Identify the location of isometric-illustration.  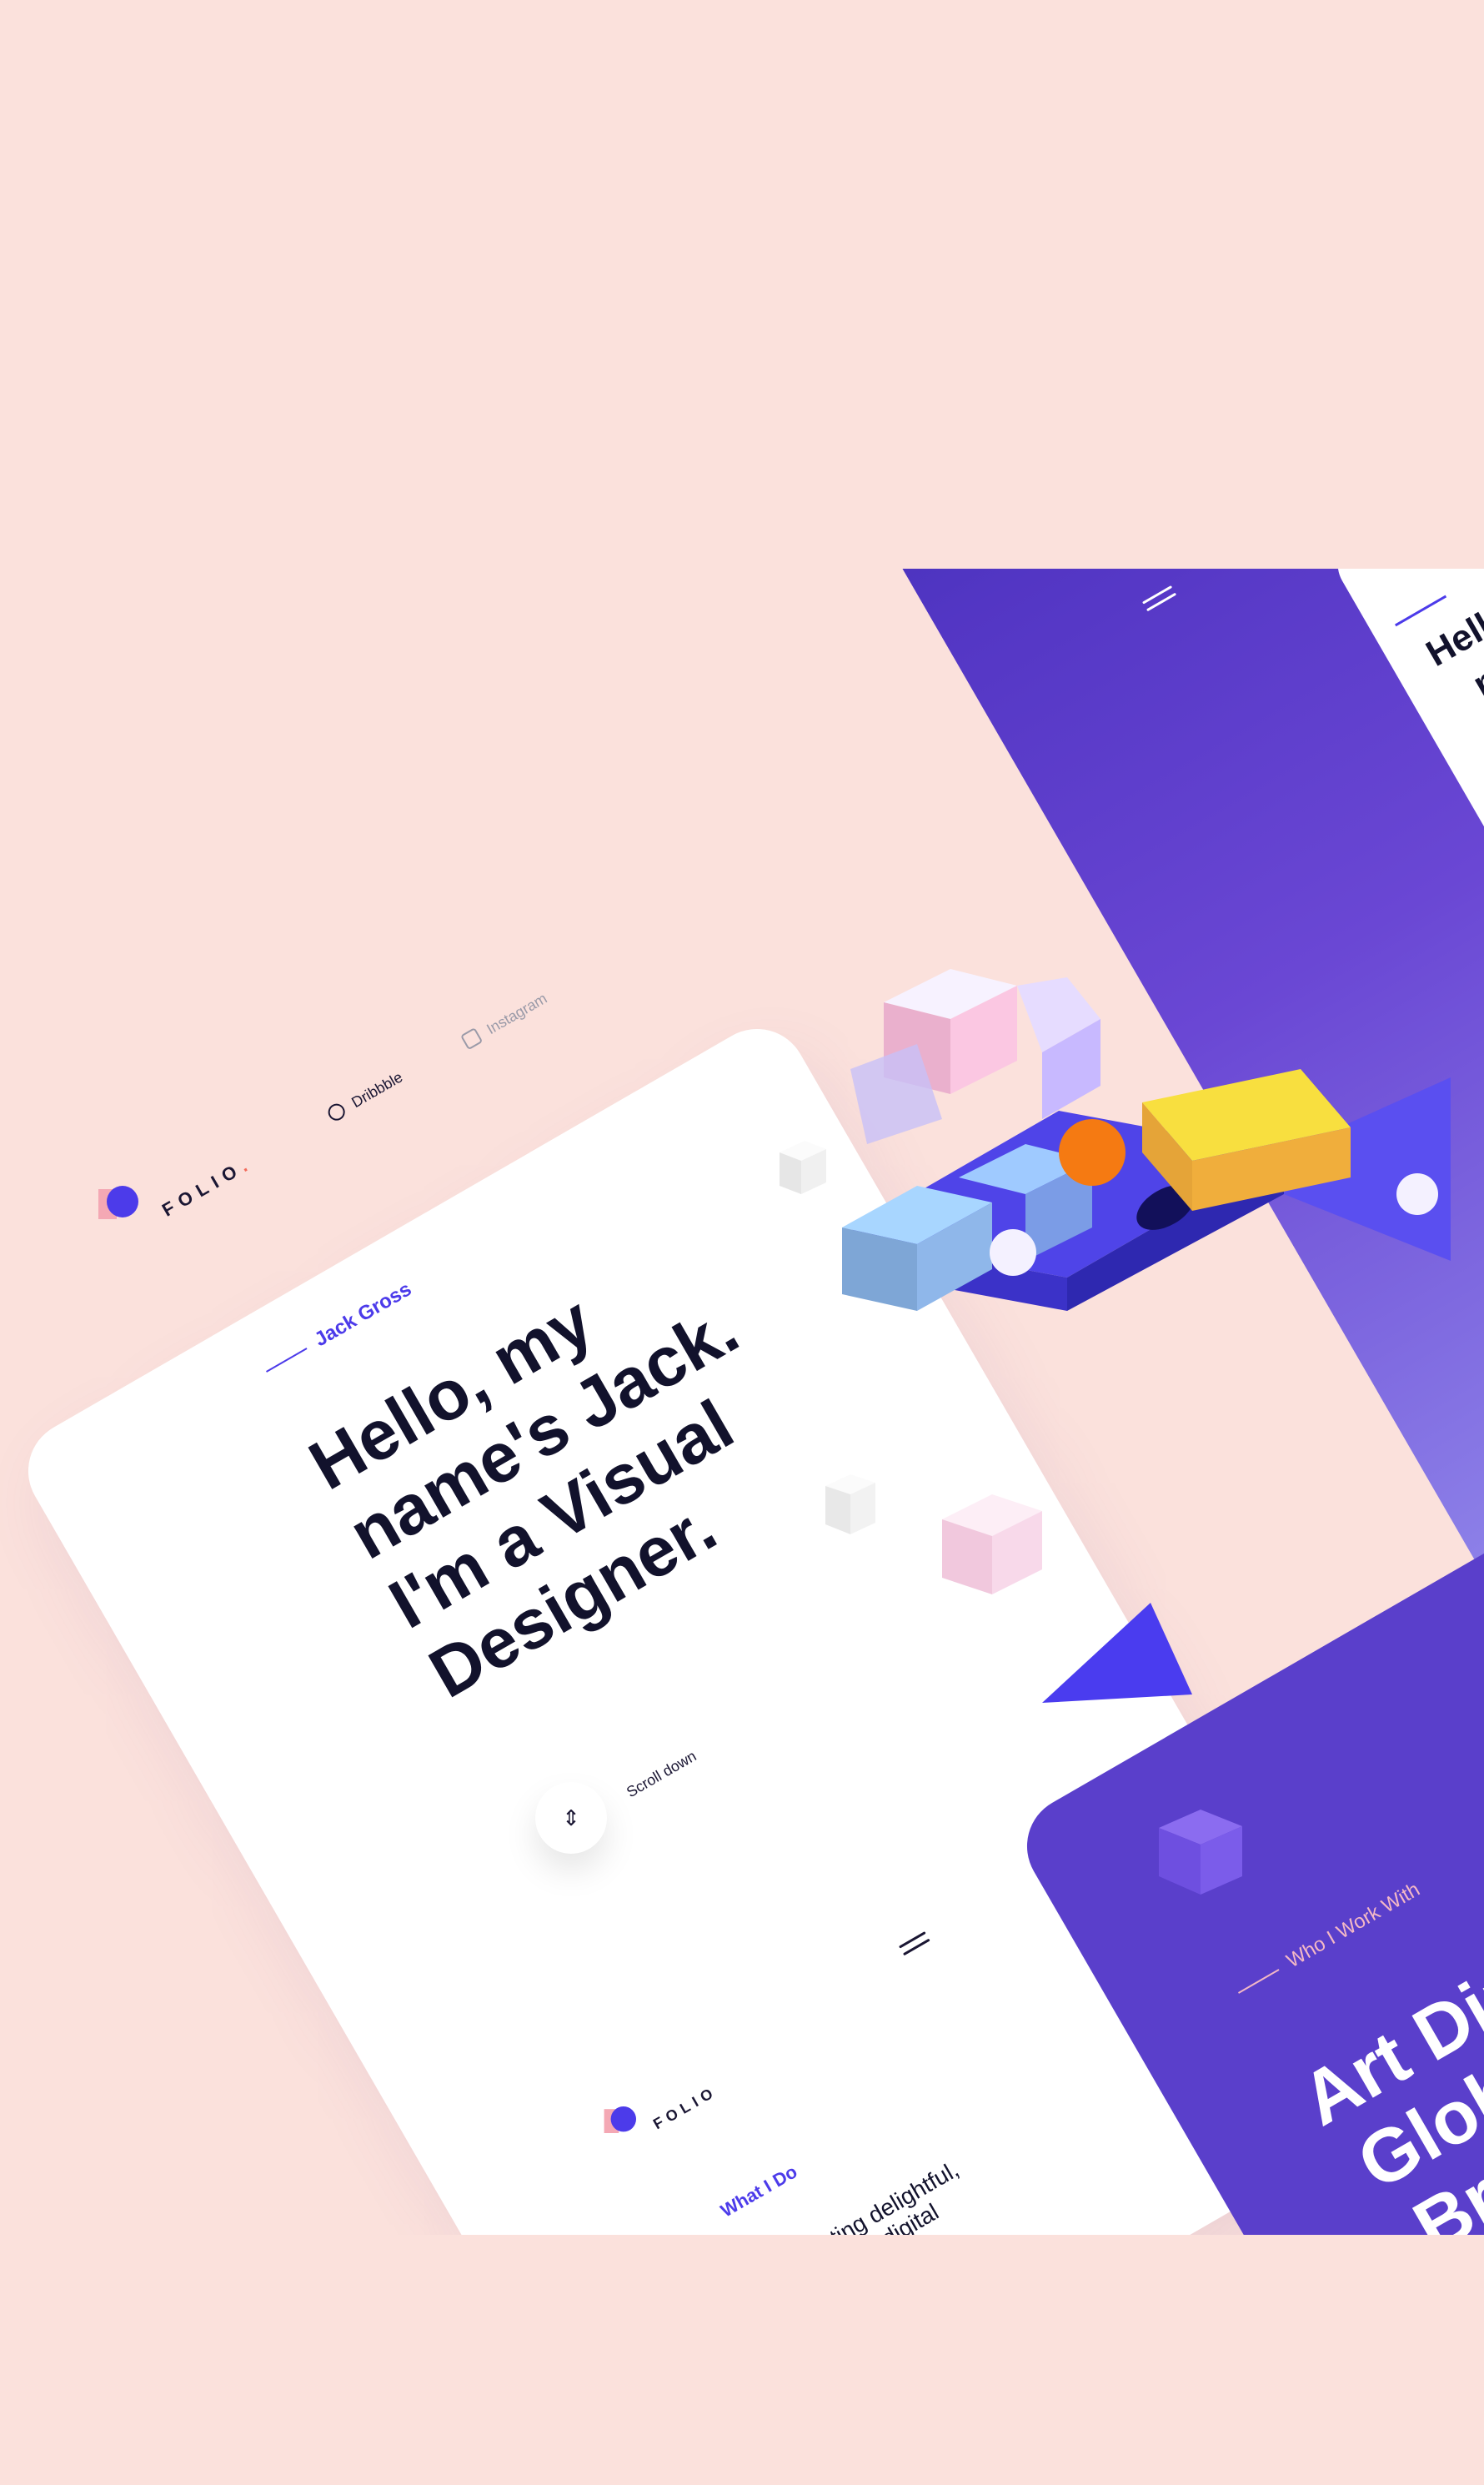
(1146, 1140).